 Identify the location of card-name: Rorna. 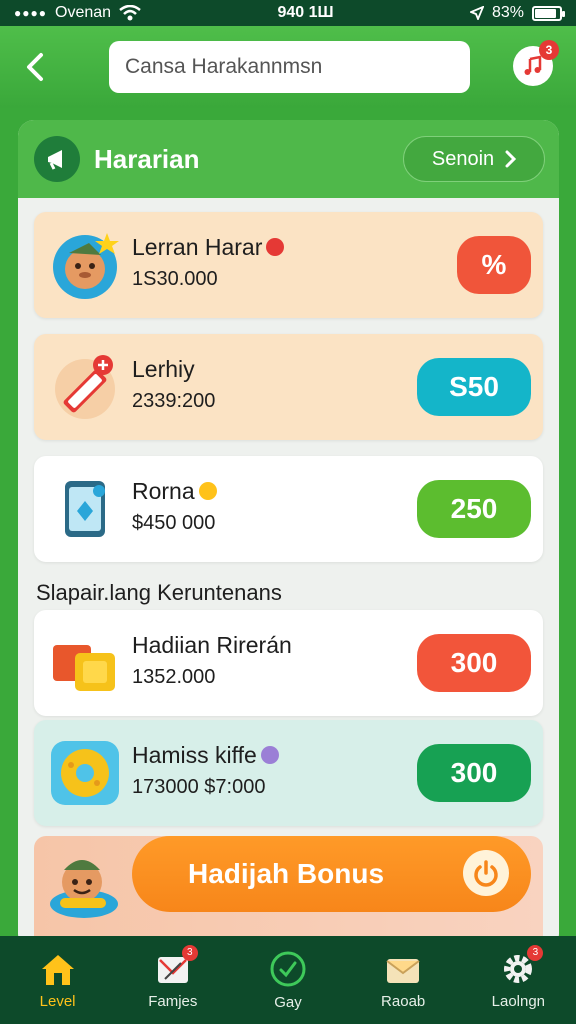
(174, 491).